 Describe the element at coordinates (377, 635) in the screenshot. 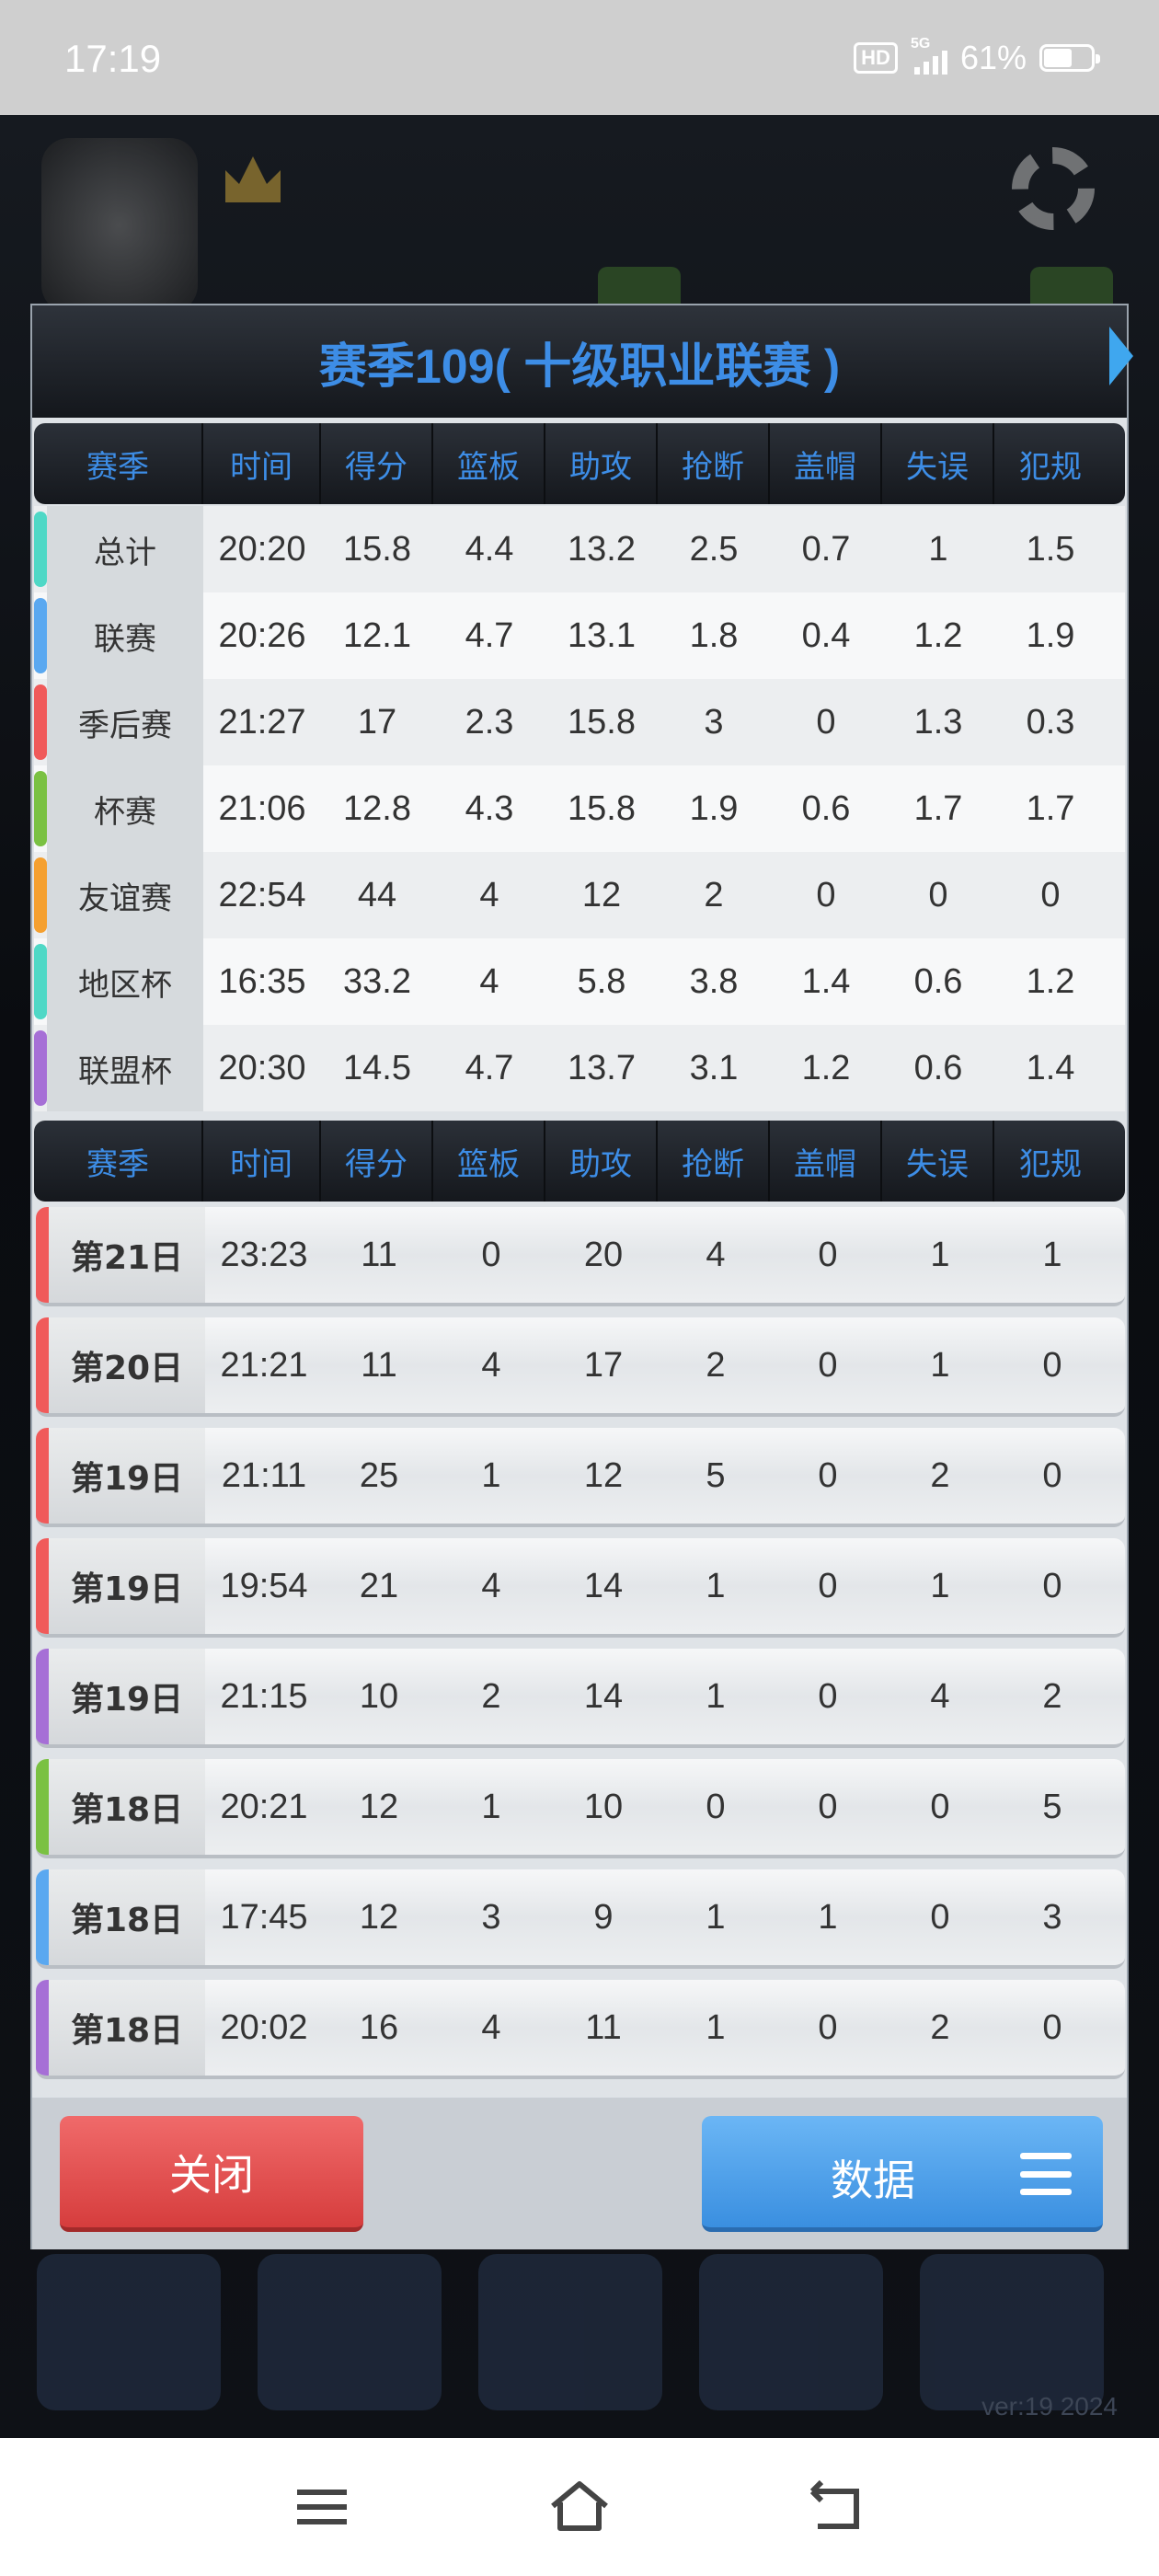

I see `stat-cell: 12.1` at that location.